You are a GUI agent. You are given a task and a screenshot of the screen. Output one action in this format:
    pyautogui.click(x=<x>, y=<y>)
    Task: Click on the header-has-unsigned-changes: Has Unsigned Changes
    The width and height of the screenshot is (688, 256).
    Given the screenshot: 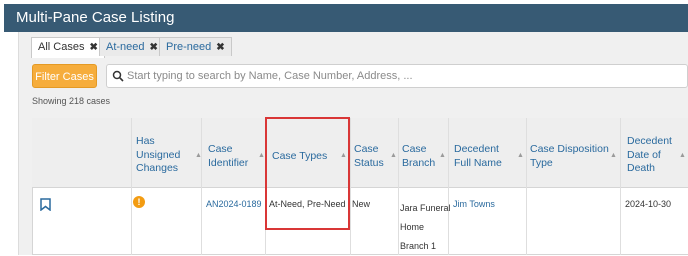 What is the action you would take?
    pyautogui.click(x=158, y=155)
    